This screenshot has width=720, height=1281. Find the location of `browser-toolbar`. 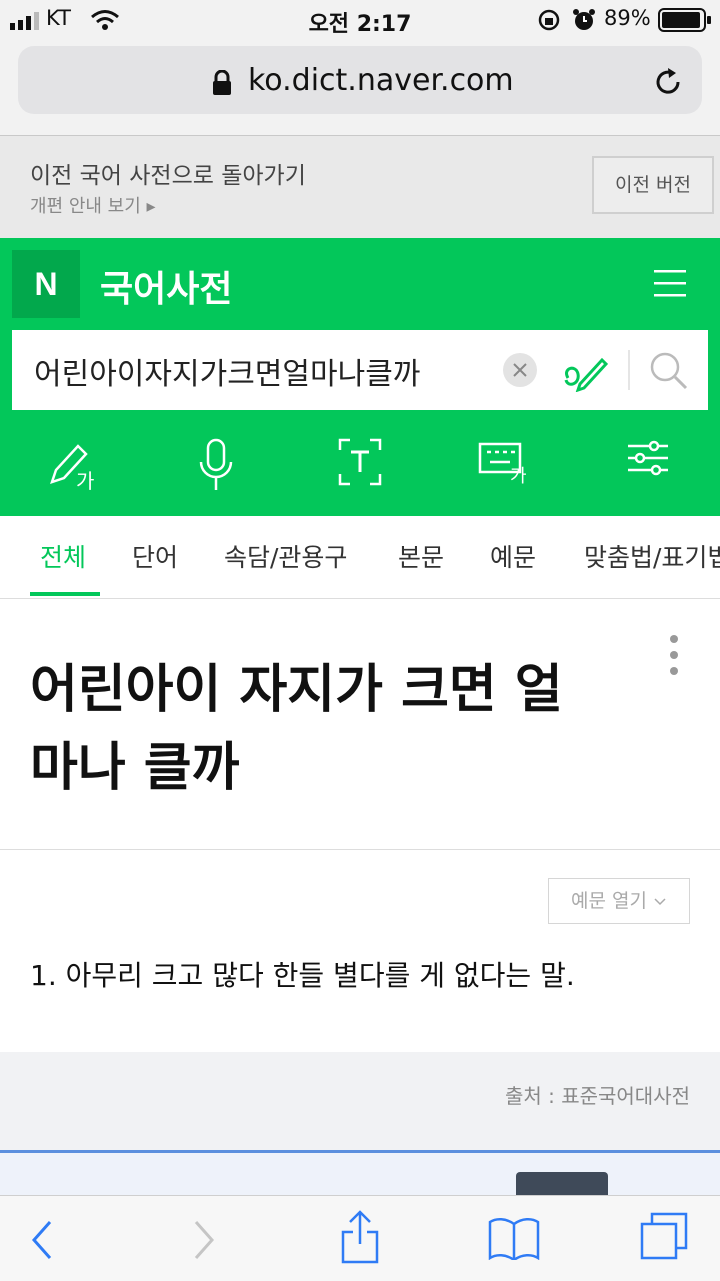

browser-toolbar is located at coordinates (360, 1238).